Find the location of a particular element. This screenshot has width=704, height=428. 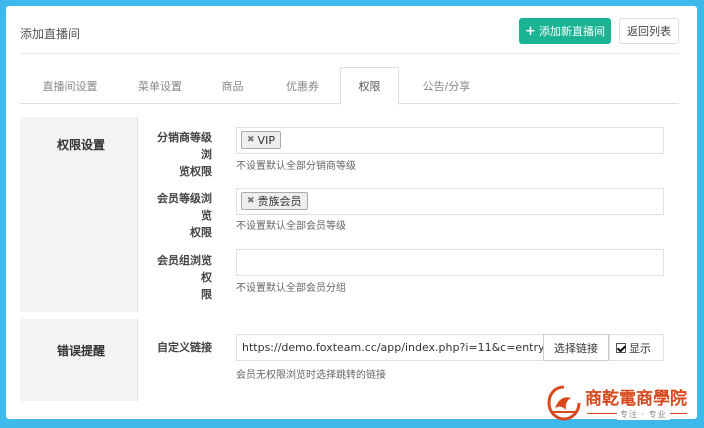

plus-icon: + is located at coordinates (530, 31).